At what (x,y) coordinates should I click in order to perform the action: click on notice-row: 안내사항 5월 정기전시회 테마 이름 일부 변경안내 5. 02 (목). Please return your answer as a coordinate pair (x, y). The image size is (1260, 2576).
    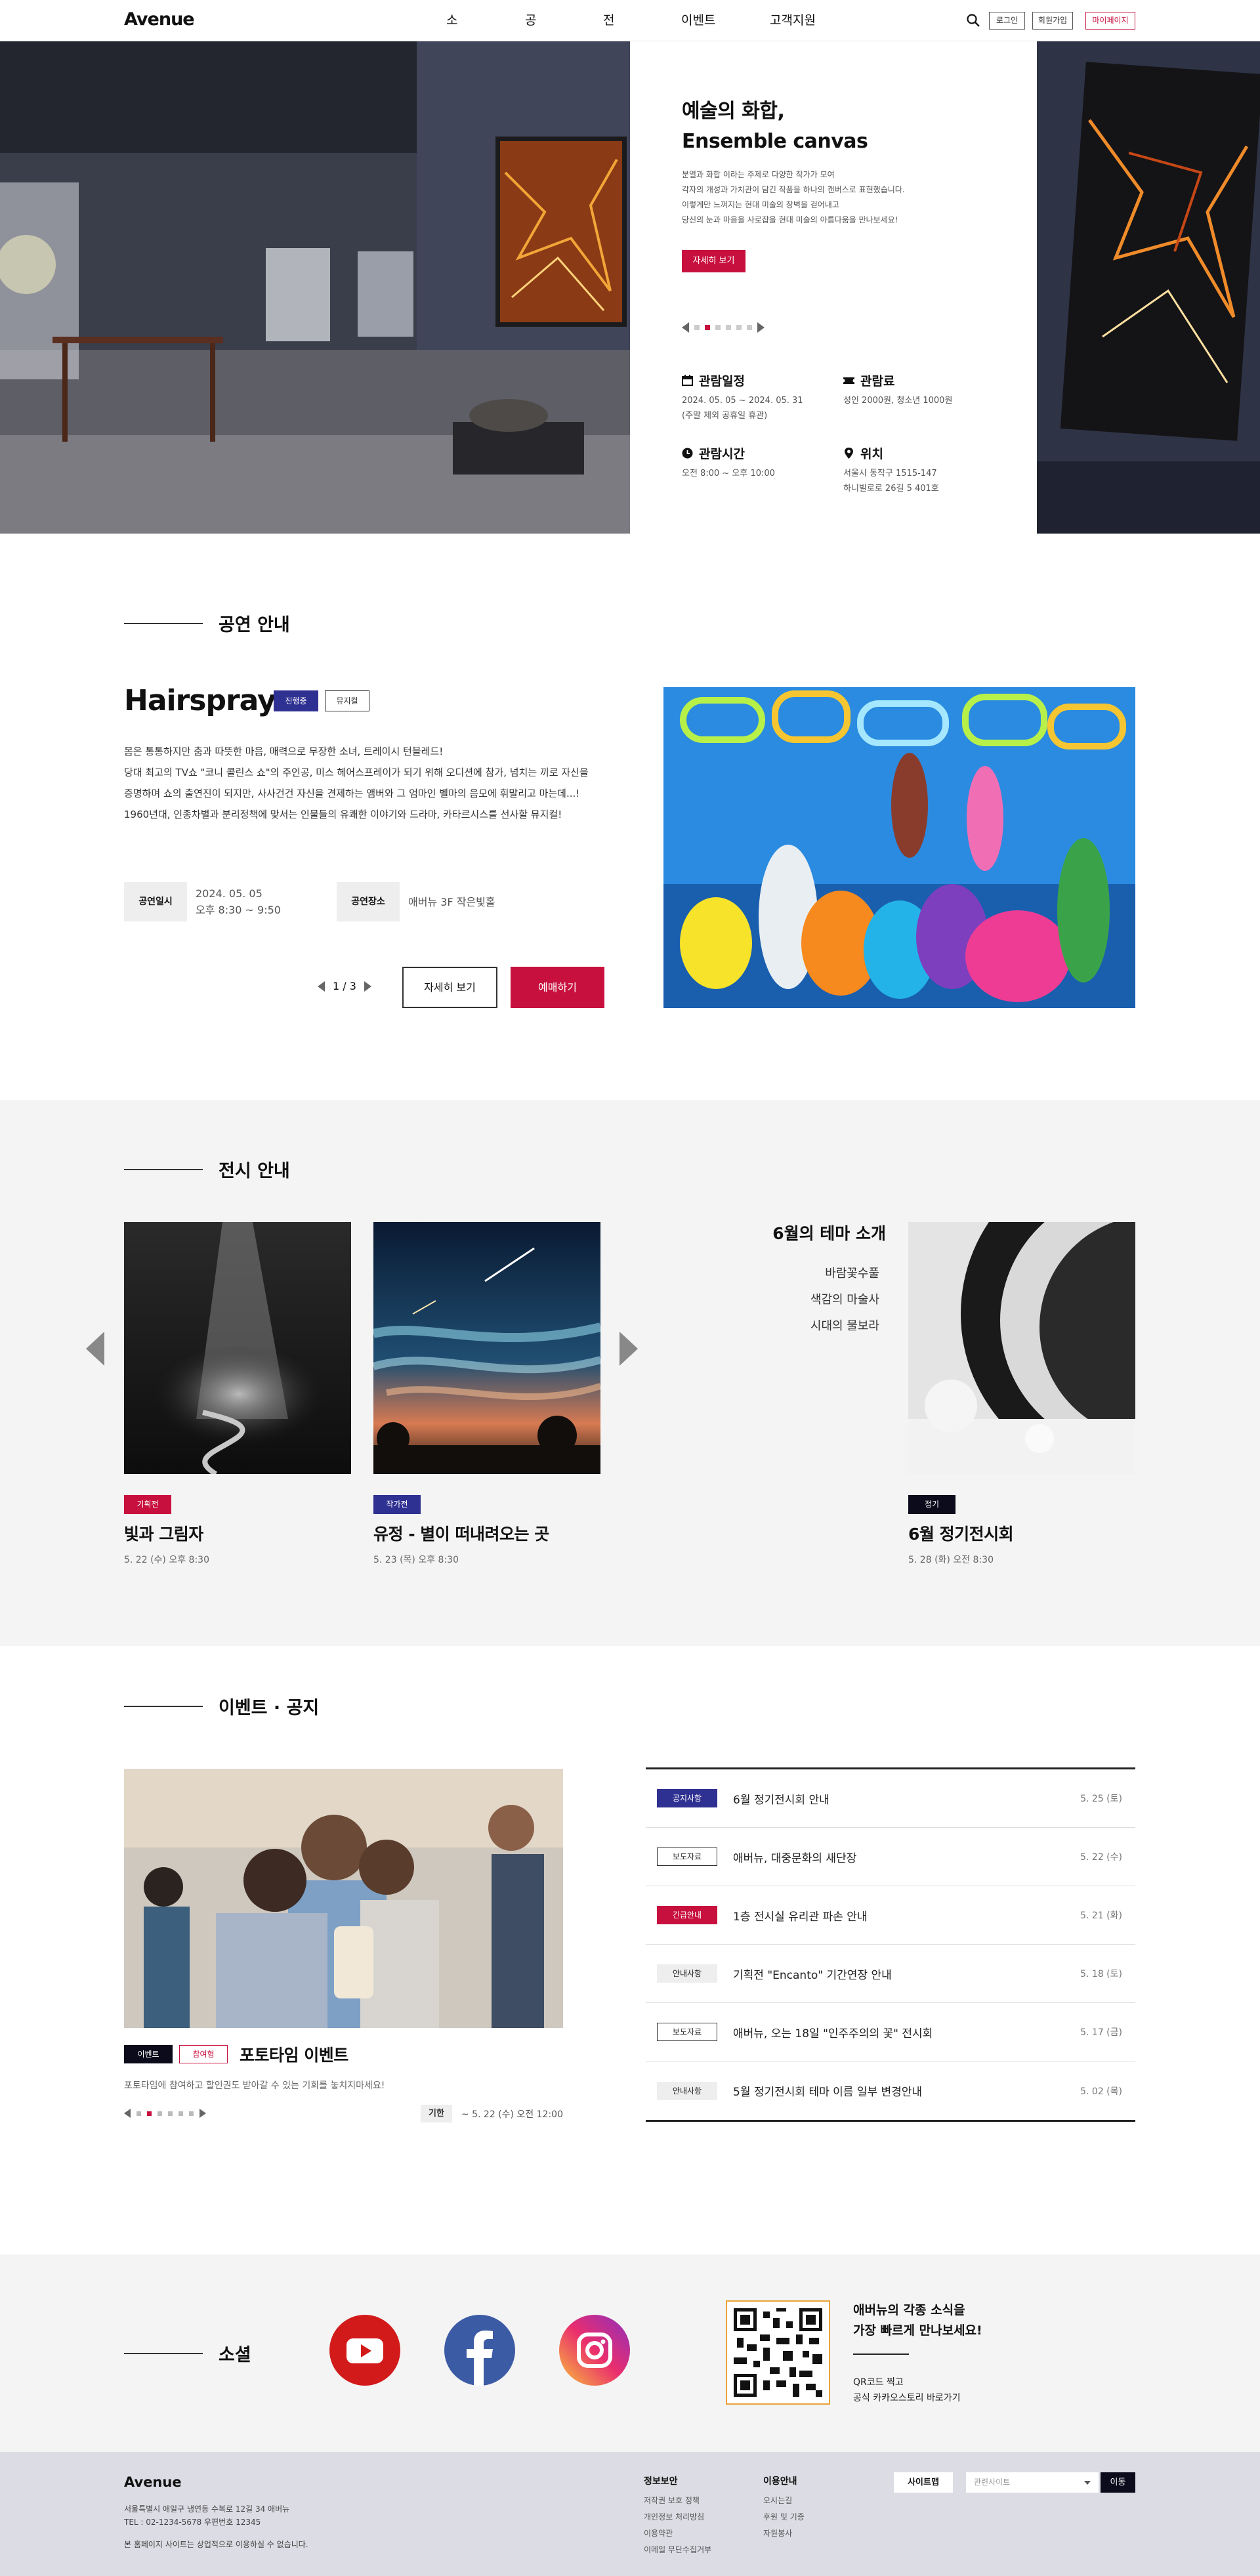
    Looking at the image, I should click on (890, 2090).